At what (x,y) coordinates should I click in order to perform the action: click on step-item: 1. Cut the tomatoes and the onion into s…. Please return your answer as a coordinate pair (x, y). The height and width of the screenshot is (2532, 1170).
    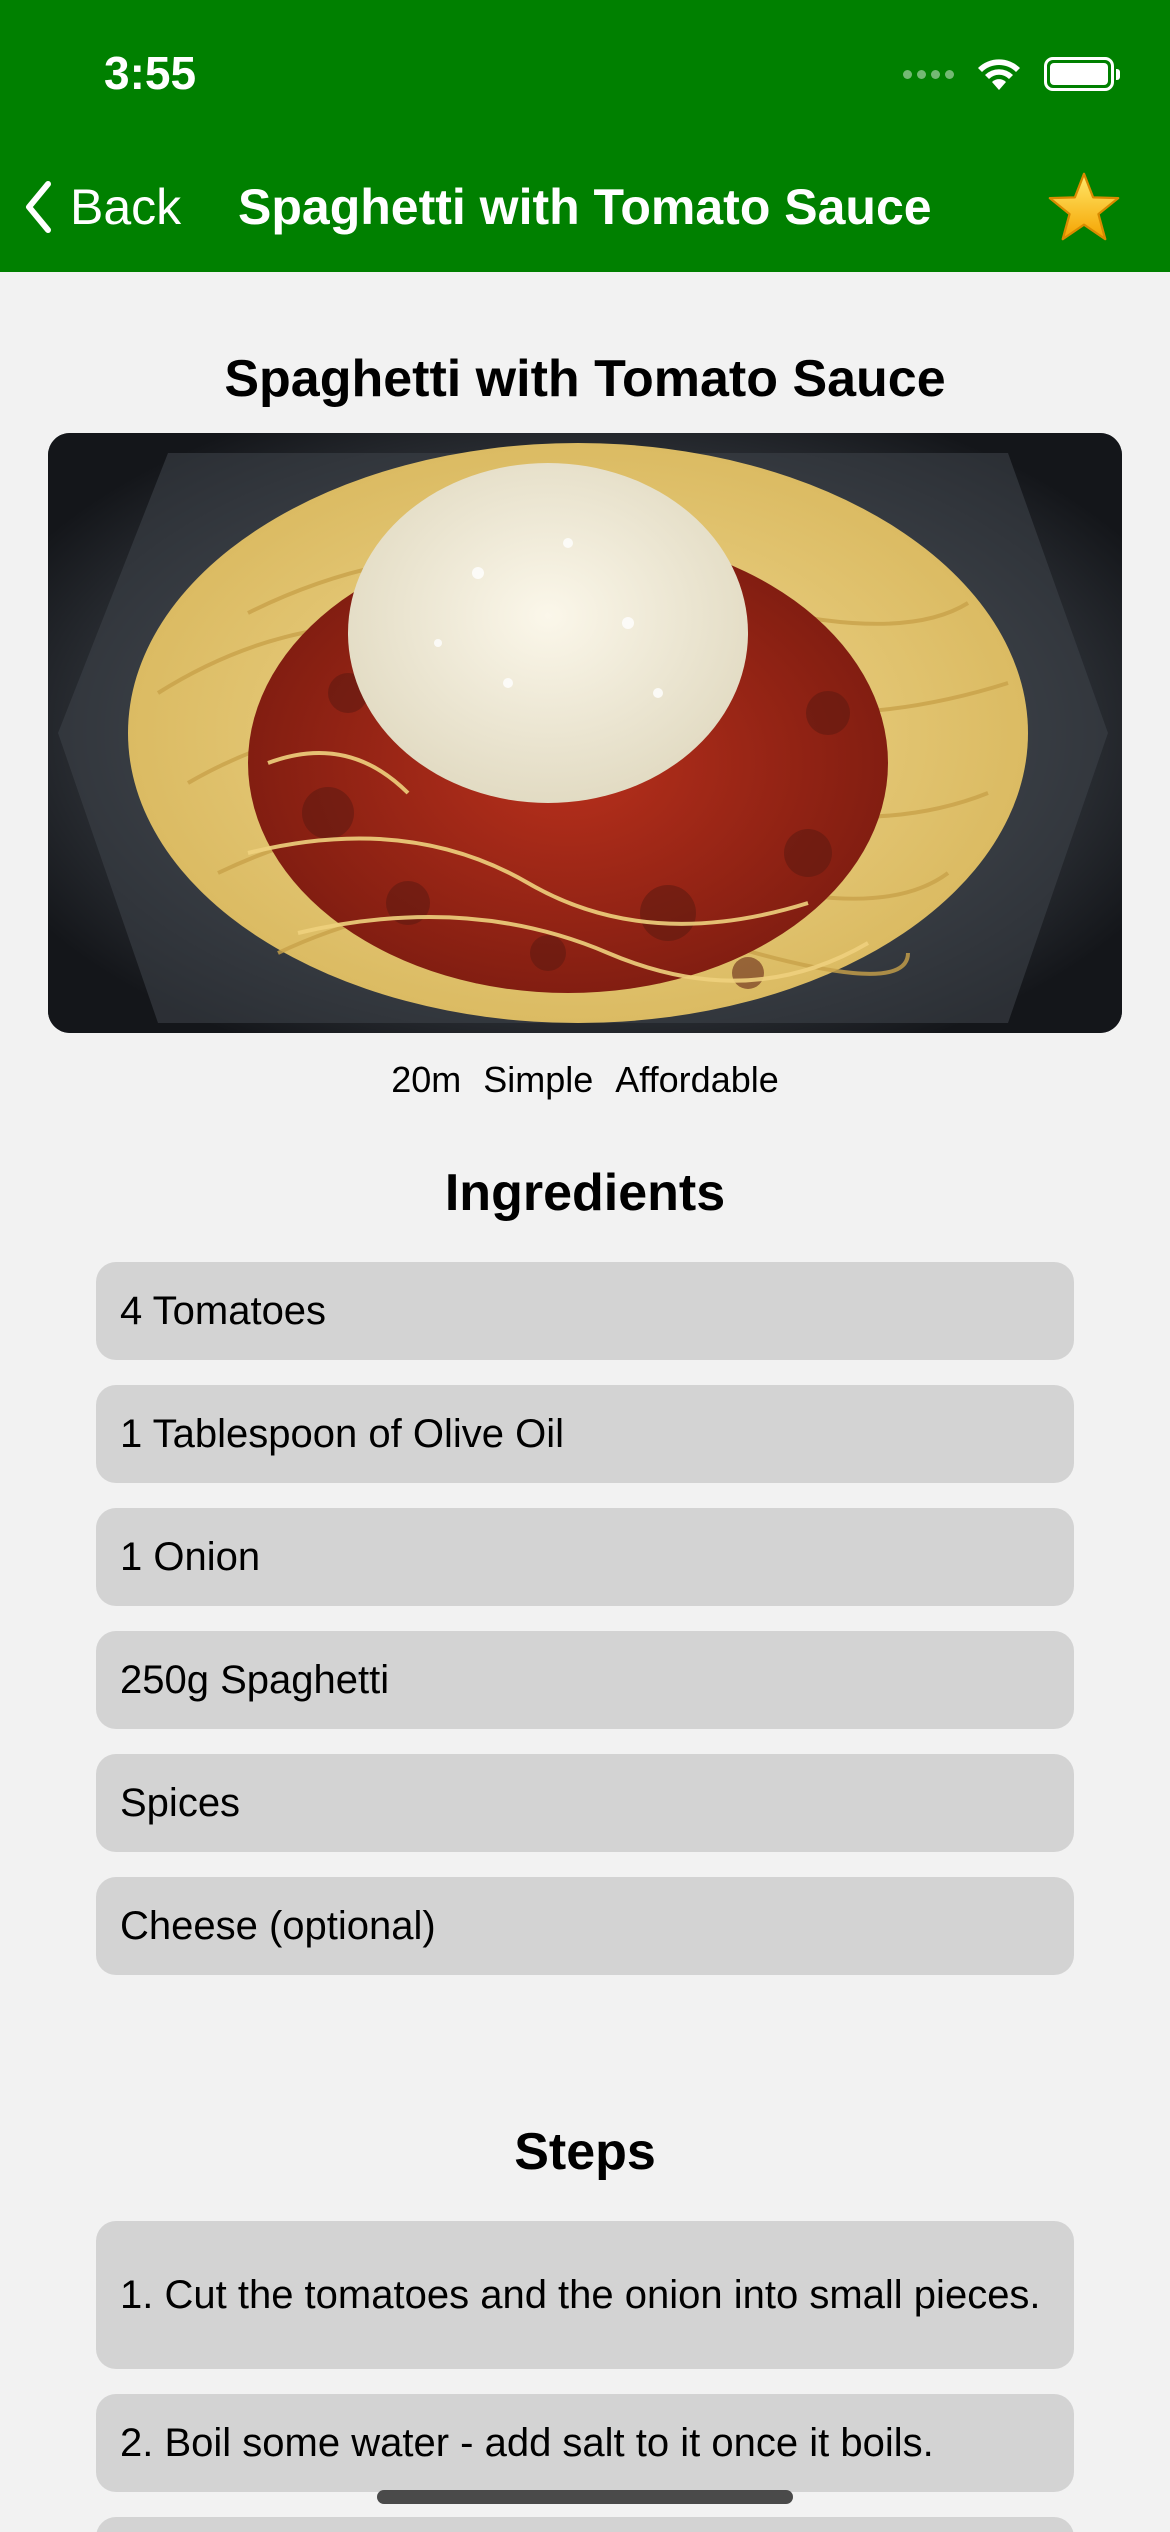
    Looking at the image, I should click on (585, 2295).